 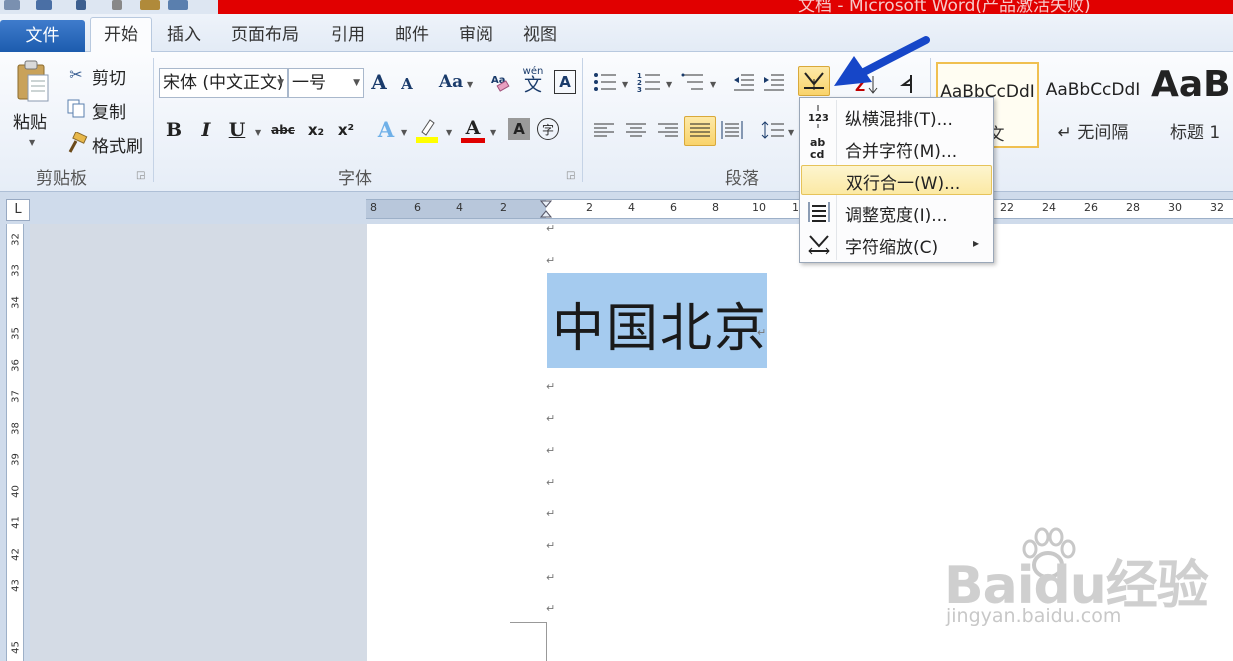 What do you see at coordinates (16, 585) in the screenshot?
I see `ruler-tick: 43` at bounding box center [16, 585].